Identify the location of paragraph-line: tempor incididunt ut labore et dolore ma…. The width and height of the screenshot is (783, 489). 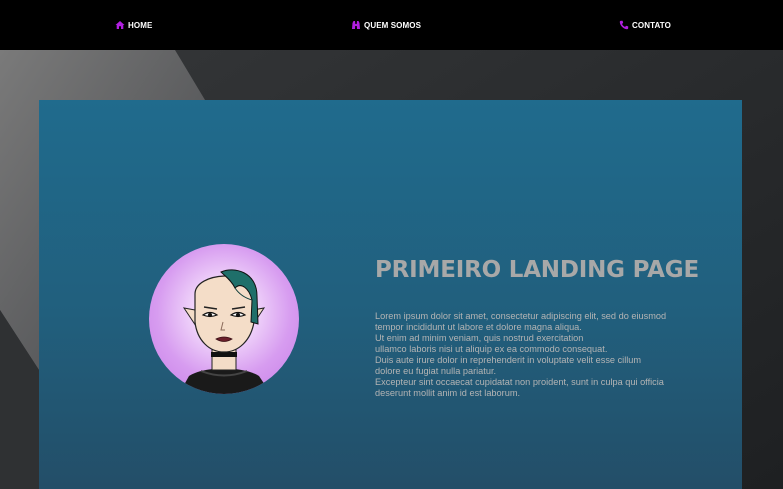
(478, 327).